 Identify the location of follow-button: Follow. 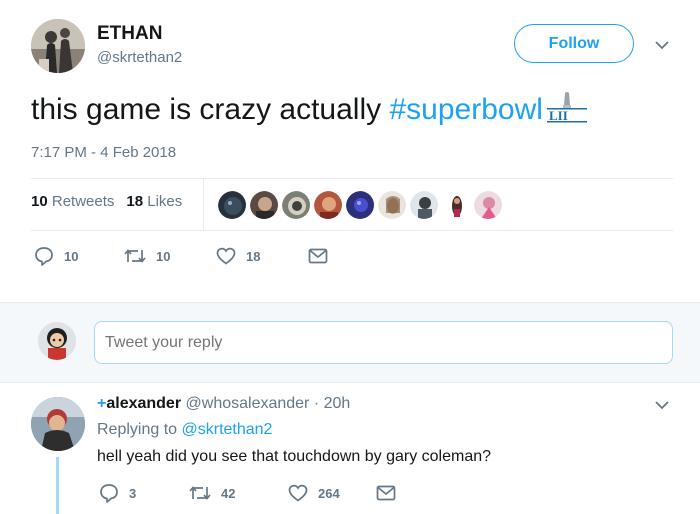
(574, 43).